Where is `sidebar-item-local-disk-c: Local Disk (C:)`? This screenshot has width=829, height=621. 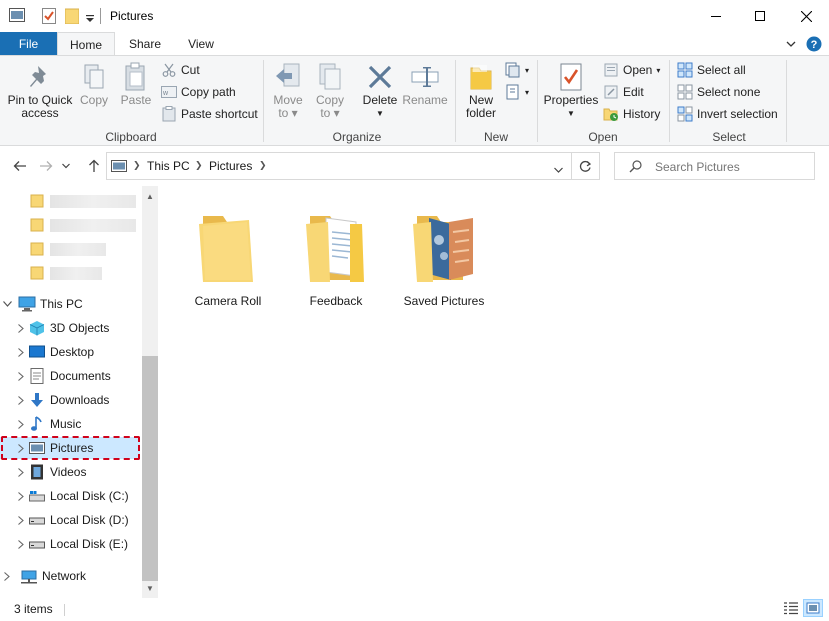
sidebar-item-local-disk-c: Local Disk (C:) is located at coordinates (70, 496).